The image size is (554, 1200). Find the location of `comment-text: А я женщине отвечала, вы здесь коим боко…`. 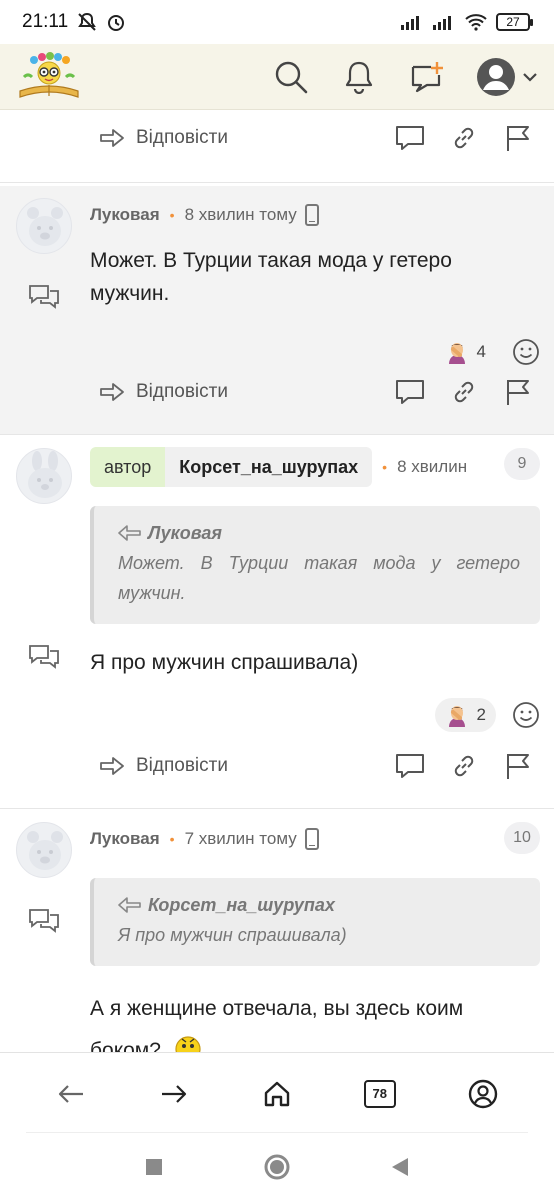

comment-text: А я женщине отвечала, вы здесь коим боко… is located at coordinates (277, 1024).